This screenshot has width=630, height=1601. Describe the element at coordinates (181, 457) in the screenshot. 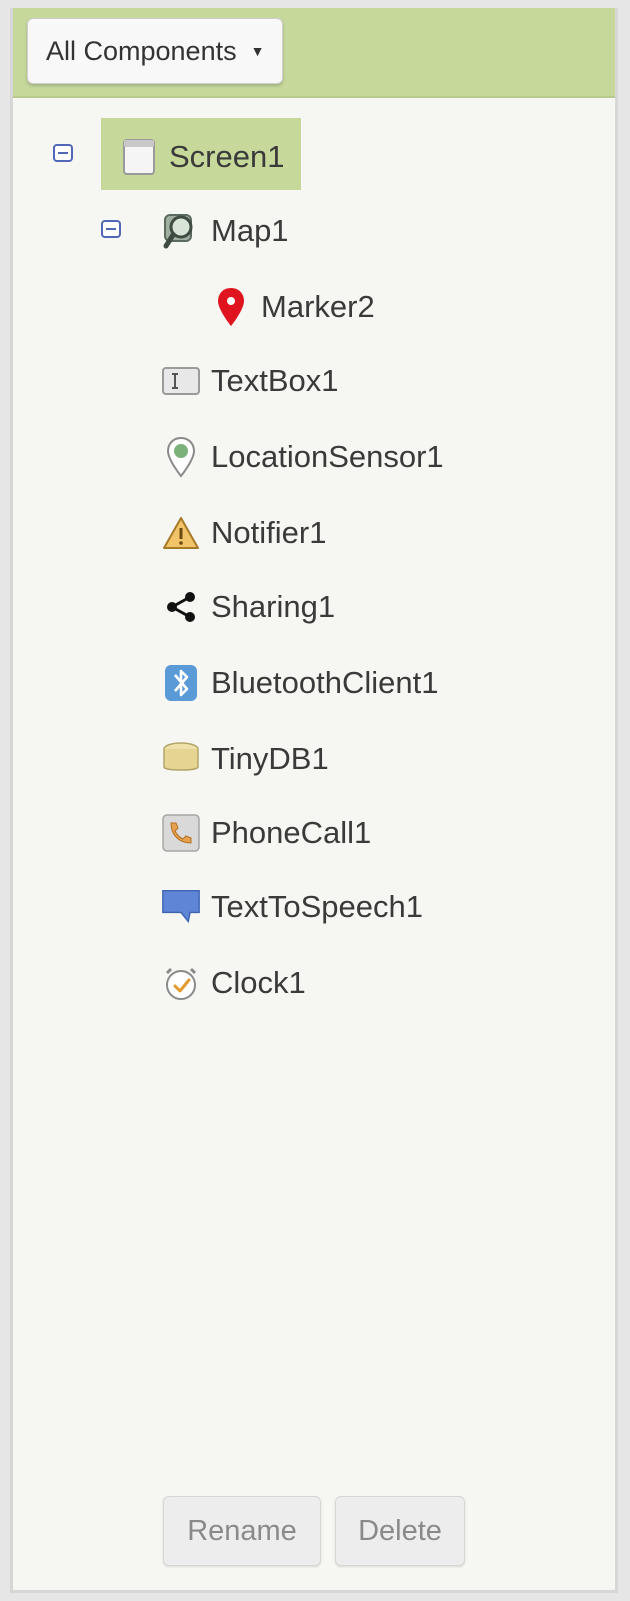

I see `location-sensor-icon` at that location.